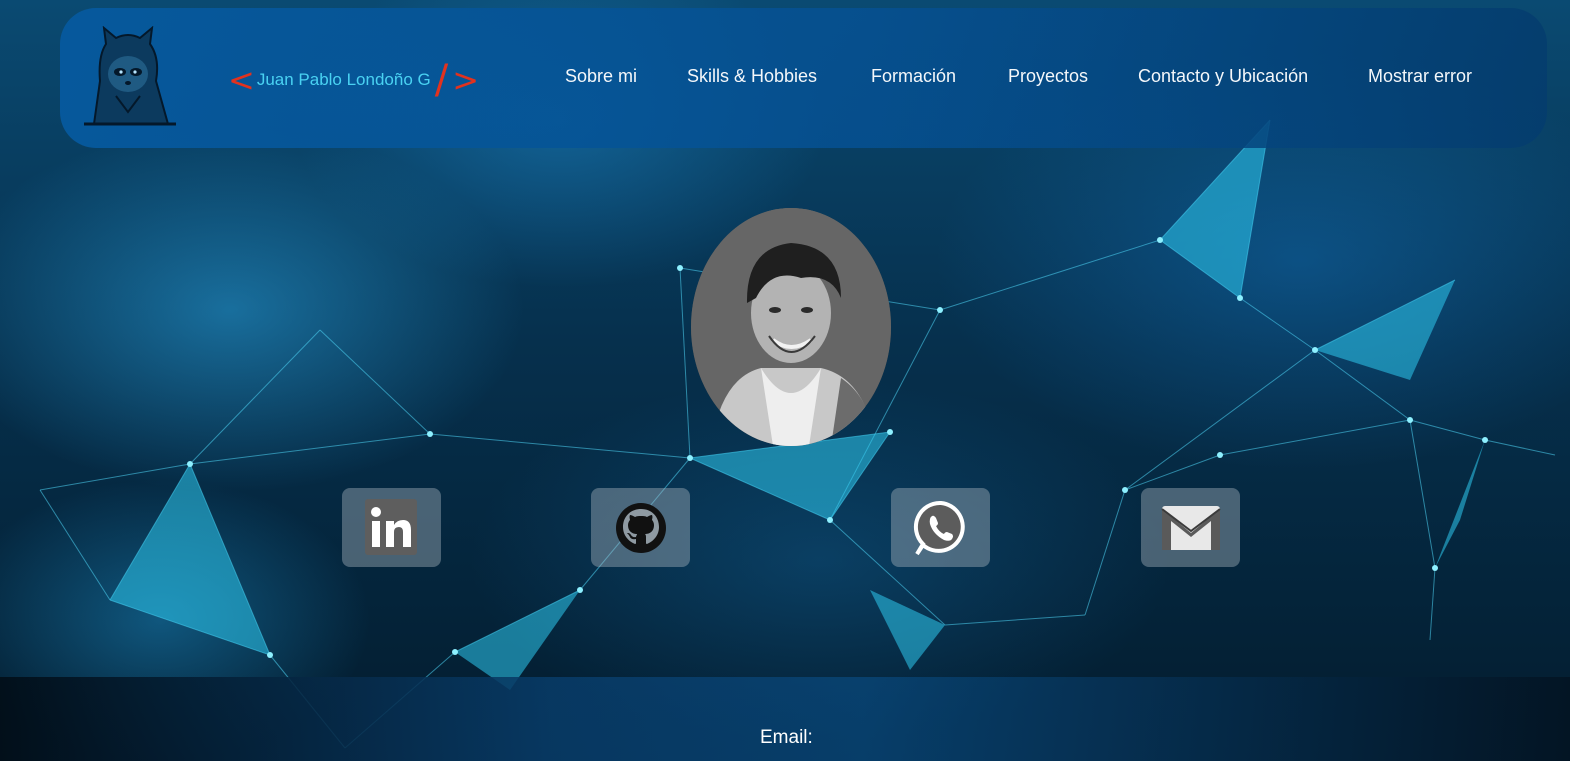 This screenshot has height=761, width=1570. Describe the element at coordinates (913, 76) in the screenshot. I see `nav-formacion: Formación` at that location.